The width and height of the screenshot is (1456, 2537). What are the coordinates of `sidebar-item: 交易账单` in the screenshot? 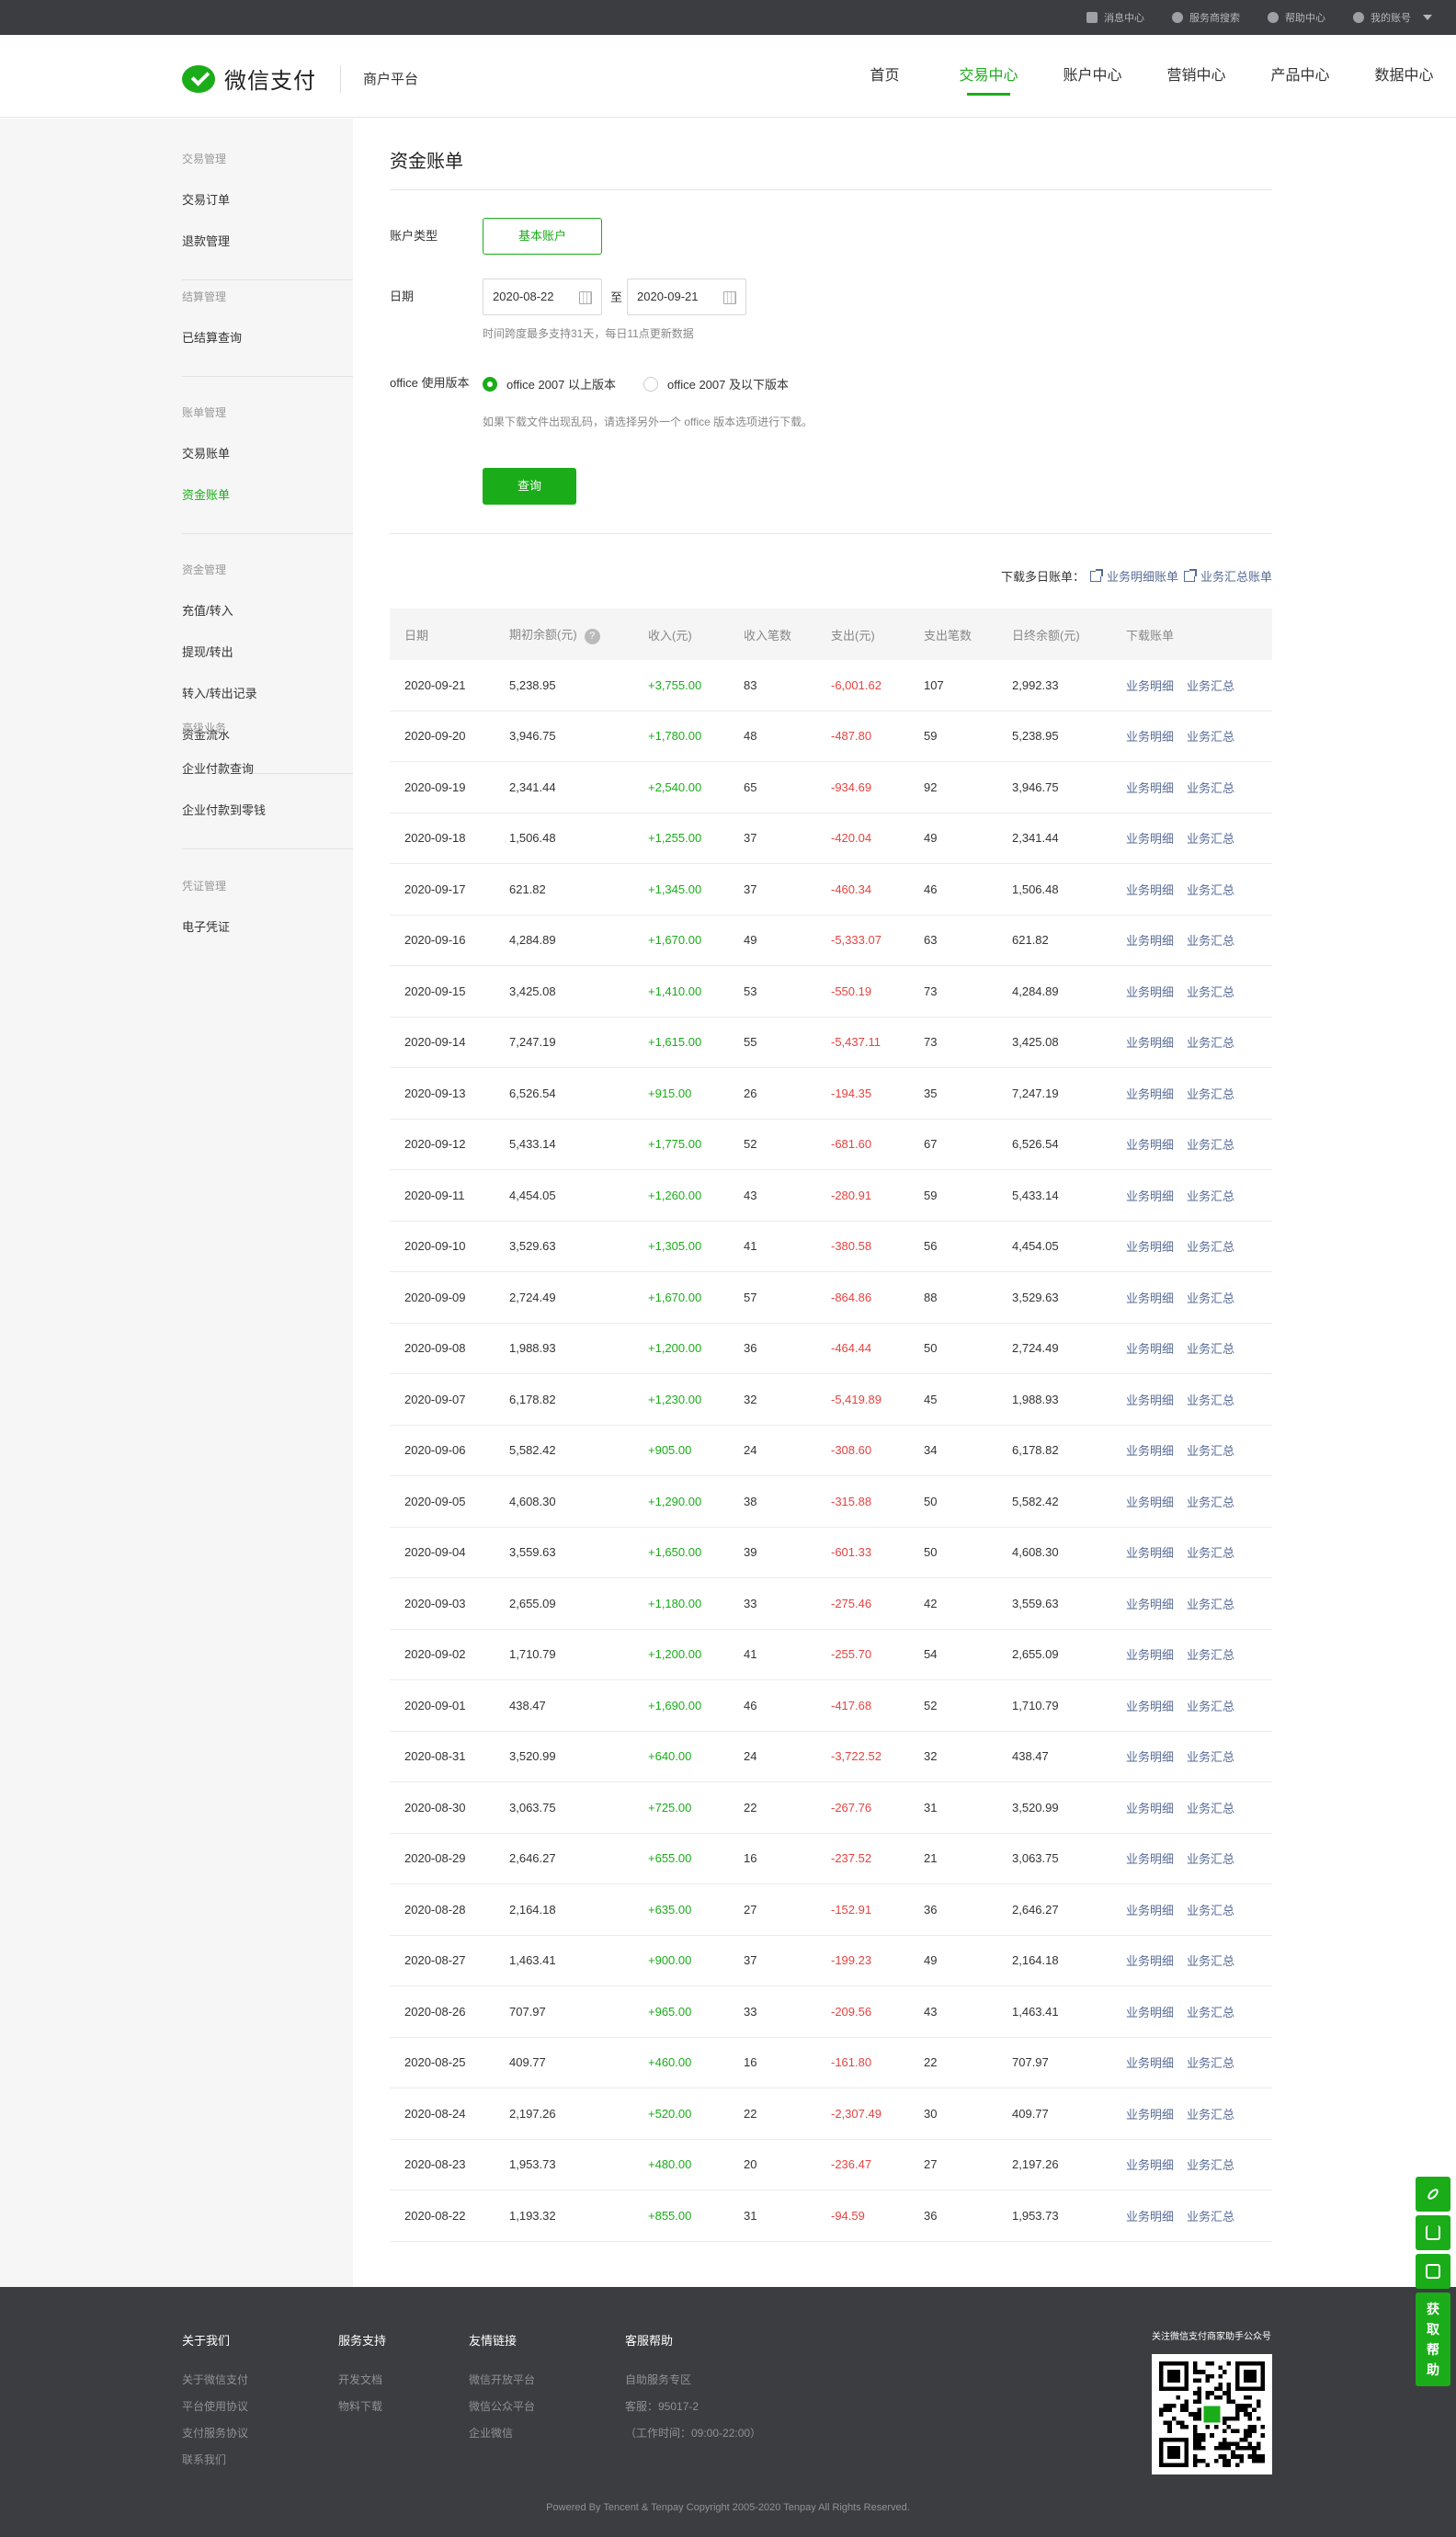 It's located at (267, 454).